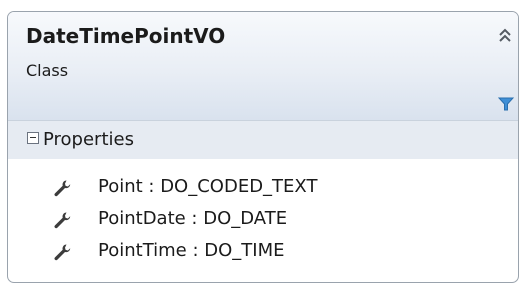  Describe the element at coordinates (193, 218) in the screenshot. I see `property-label: PointDate : DO_DATE` at that location.